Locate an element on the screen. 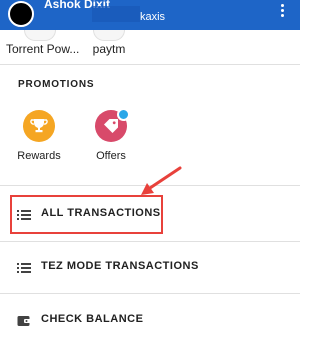 The height and width of the screenshot is (340, 320). tez-mode-transactions-item: TEZ MODE TRANSACTIONS is located at coordinates (150, 267).